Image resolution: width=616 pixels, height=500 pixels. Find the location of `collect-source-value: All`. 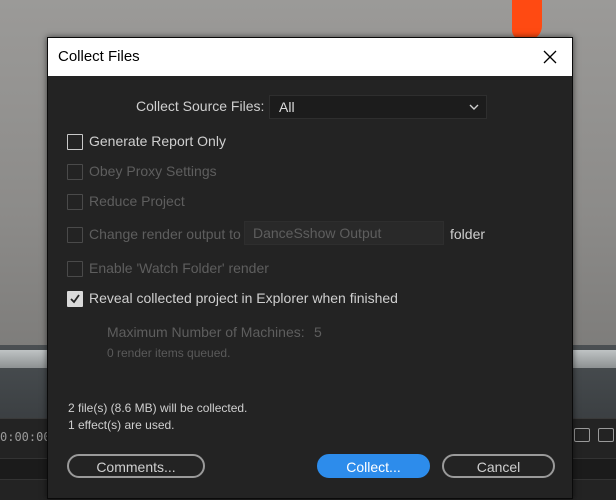

collect-source-value: All is located at coordinates (287, 107).